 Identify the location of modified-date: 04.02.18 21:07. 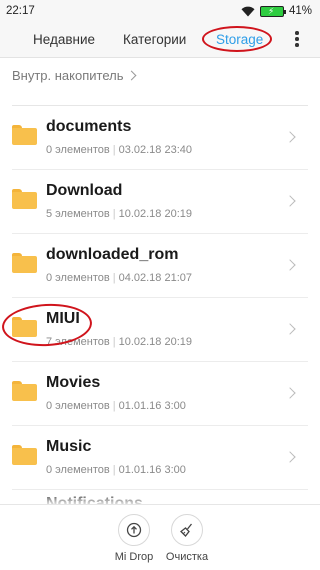
(155, 278).